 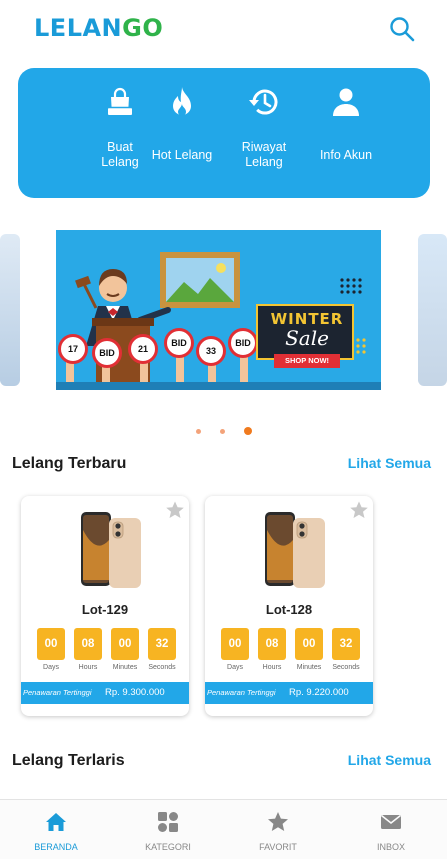 What do you see at coordinates (278, 821) in the screenshot?
I see `star-icon` at bounding box center [278, 821].